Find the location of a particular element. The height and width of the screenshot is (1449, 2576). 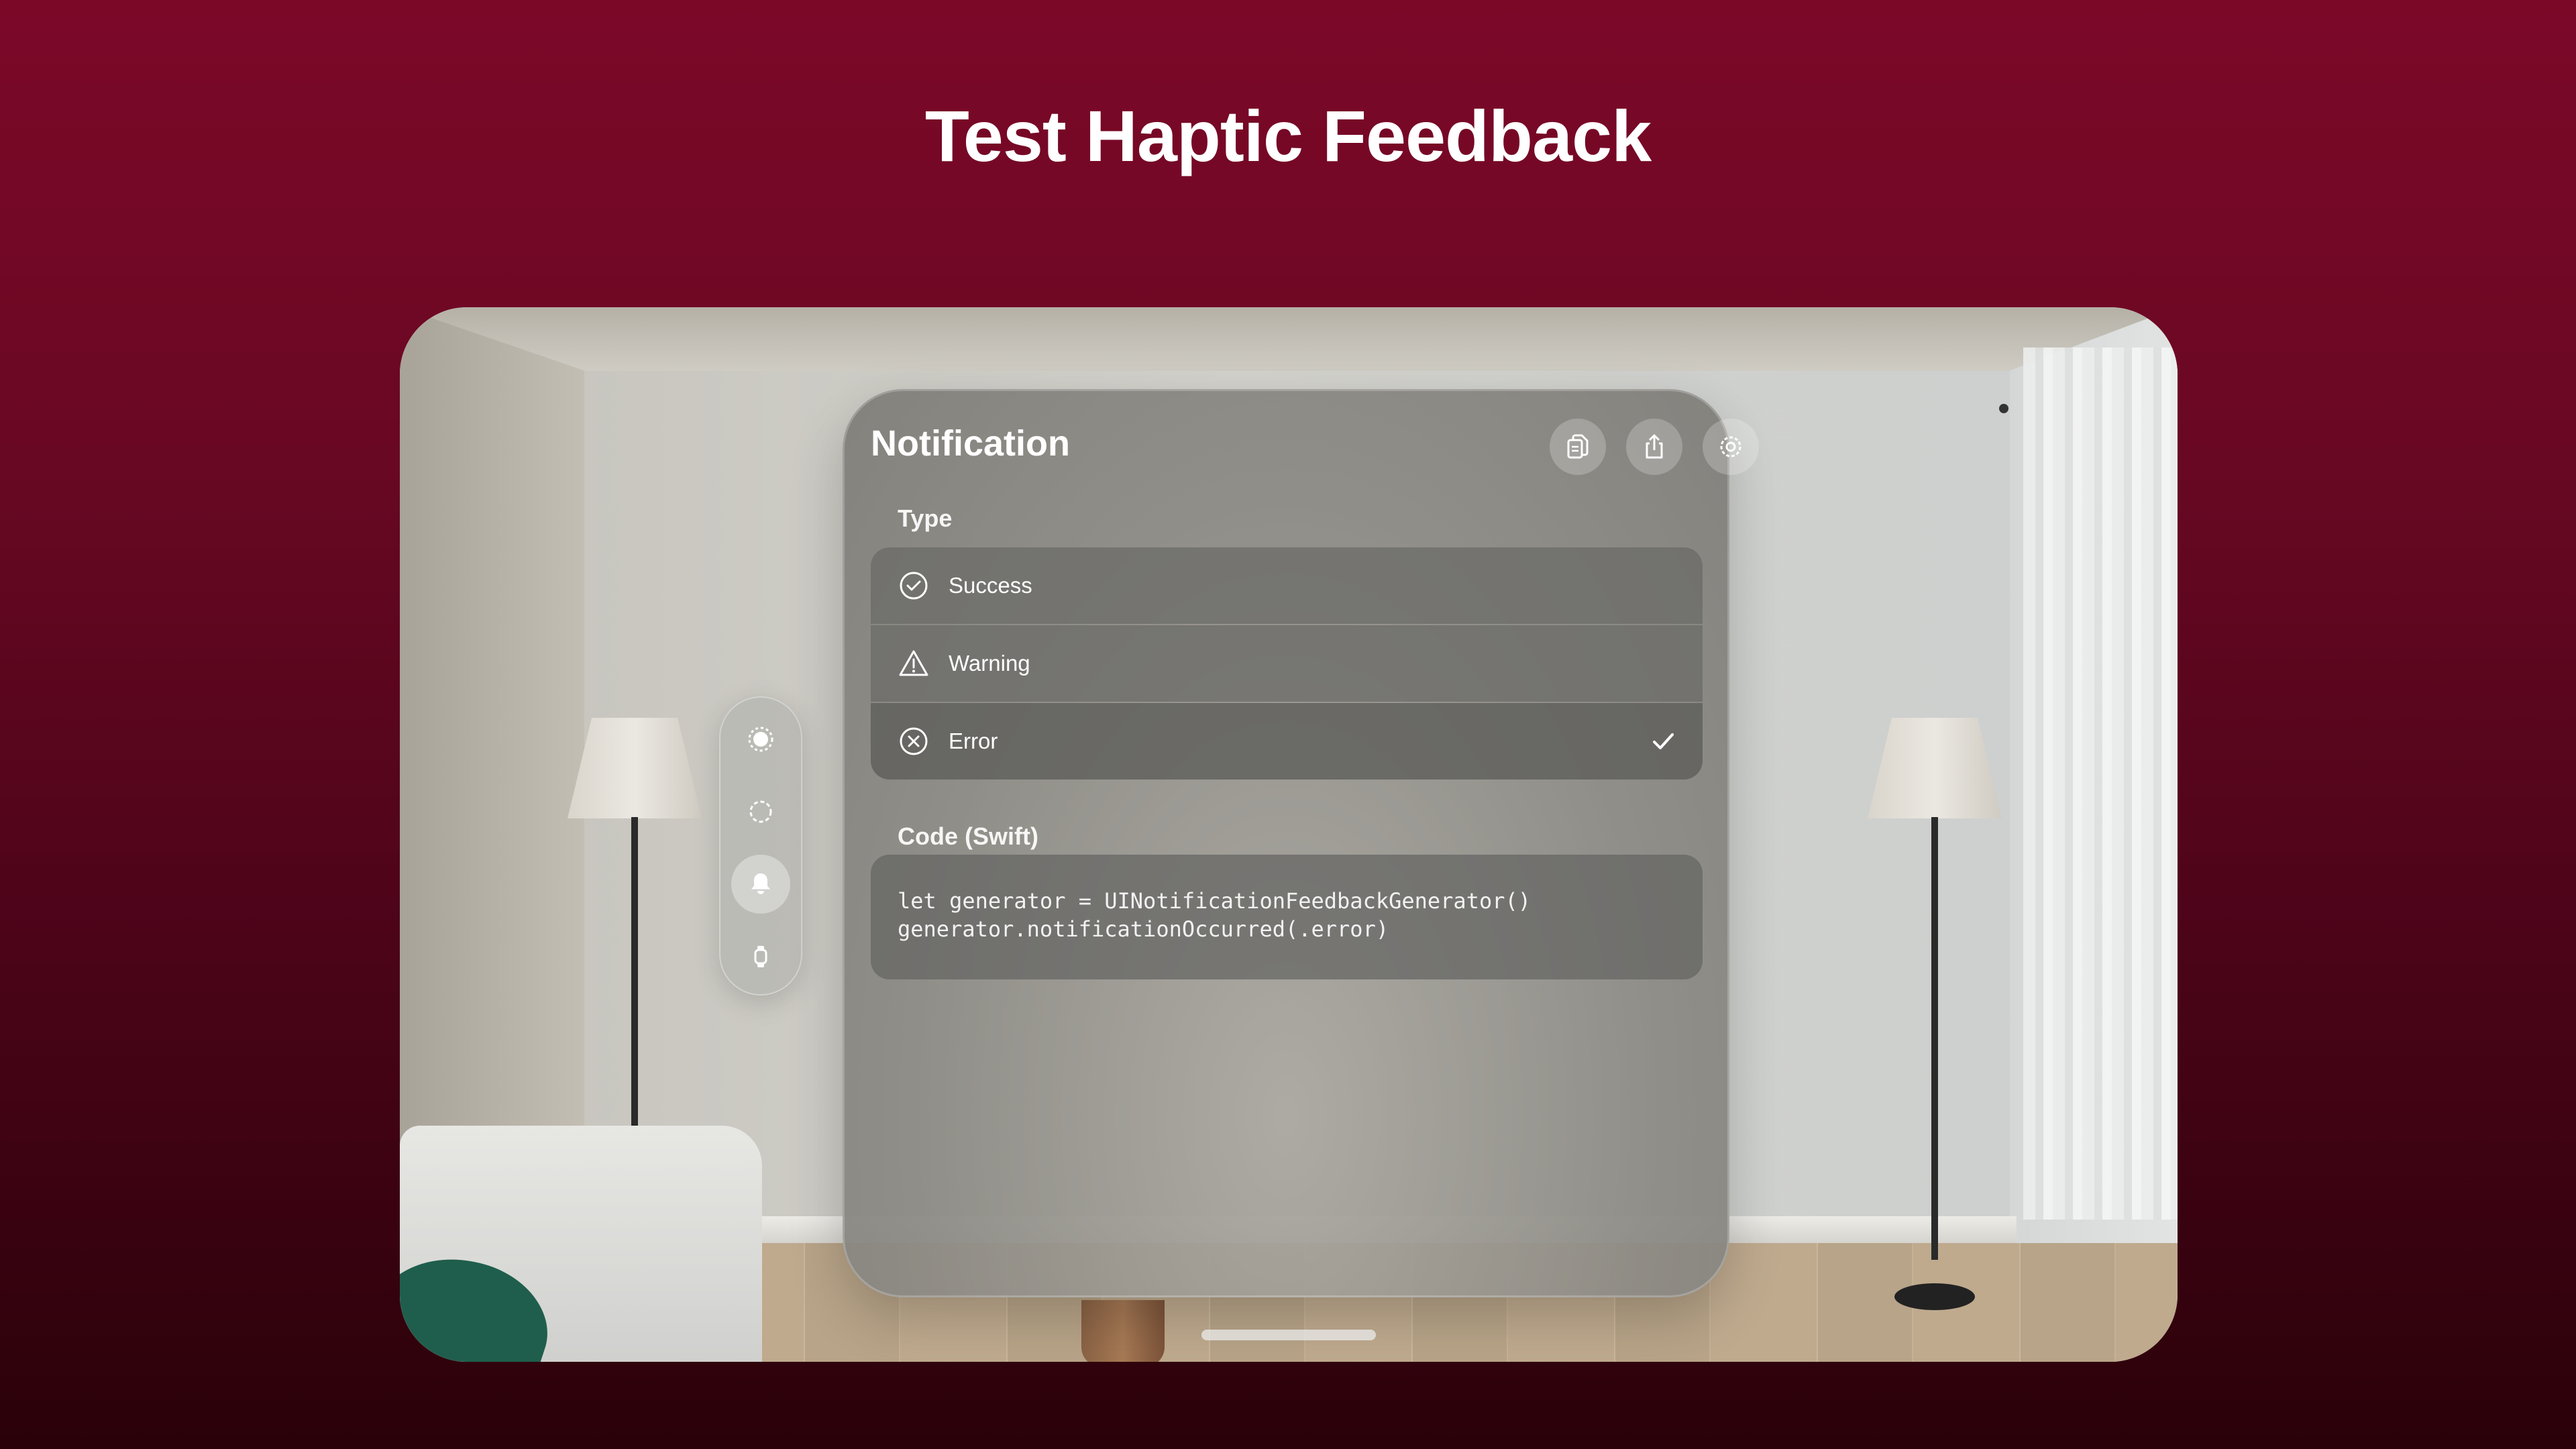

copy-button is located at coordinates (1578, 447).